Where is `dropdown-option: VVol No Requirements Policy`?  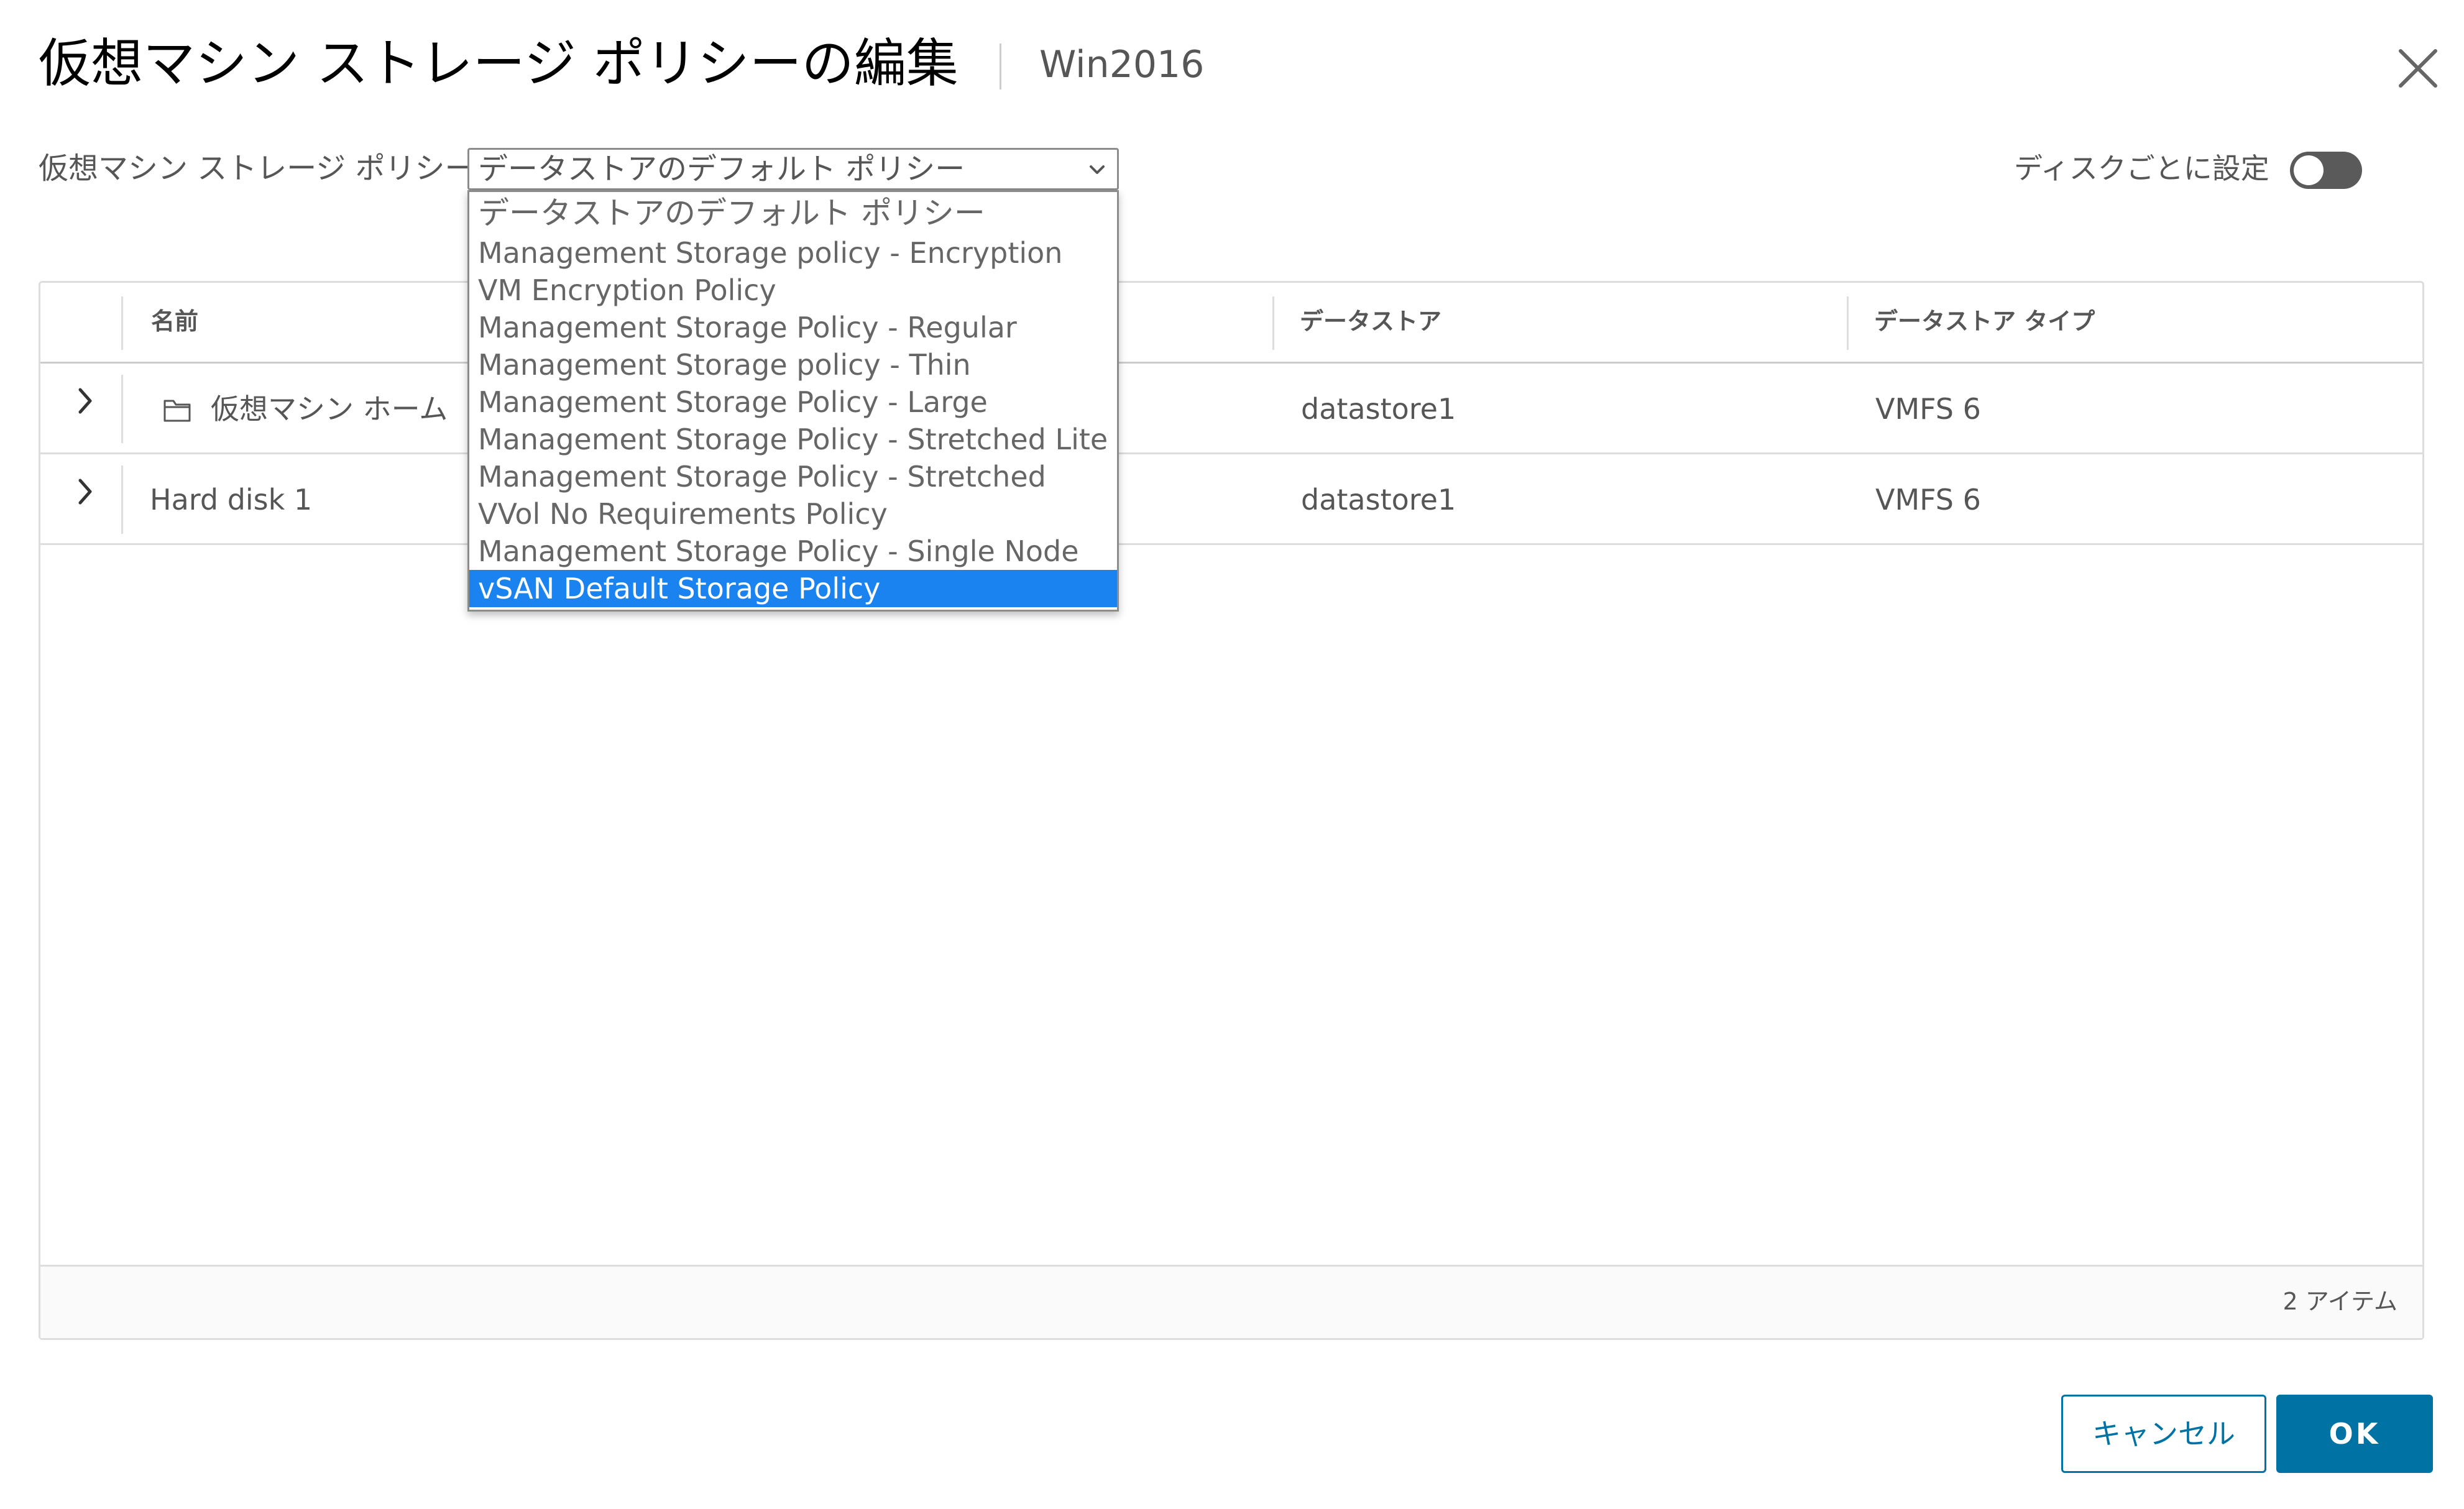
dropdown-option: VVol No Requirements Policy is located at coordinates (793, 514).